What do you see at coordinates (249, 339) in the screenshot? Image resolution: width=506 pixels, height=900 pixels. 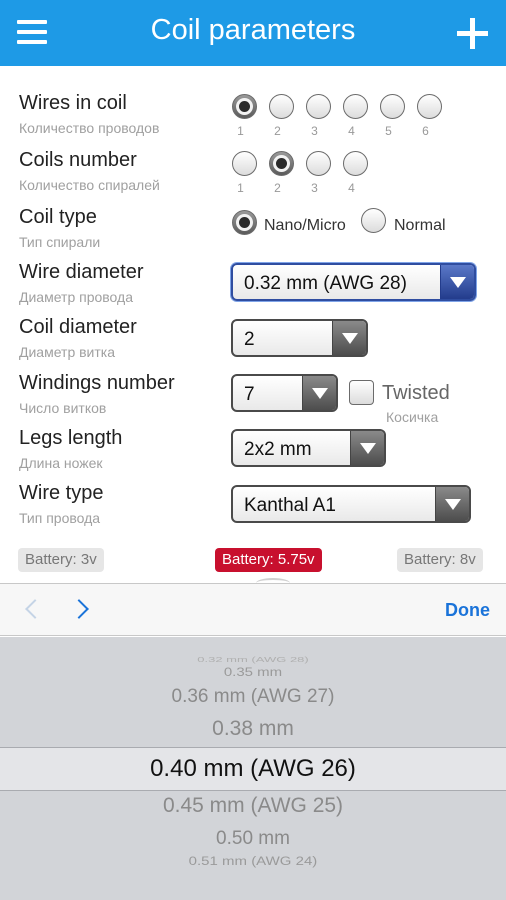 I see `coil-diameter-value: 2` at bounding box center [249, 339].